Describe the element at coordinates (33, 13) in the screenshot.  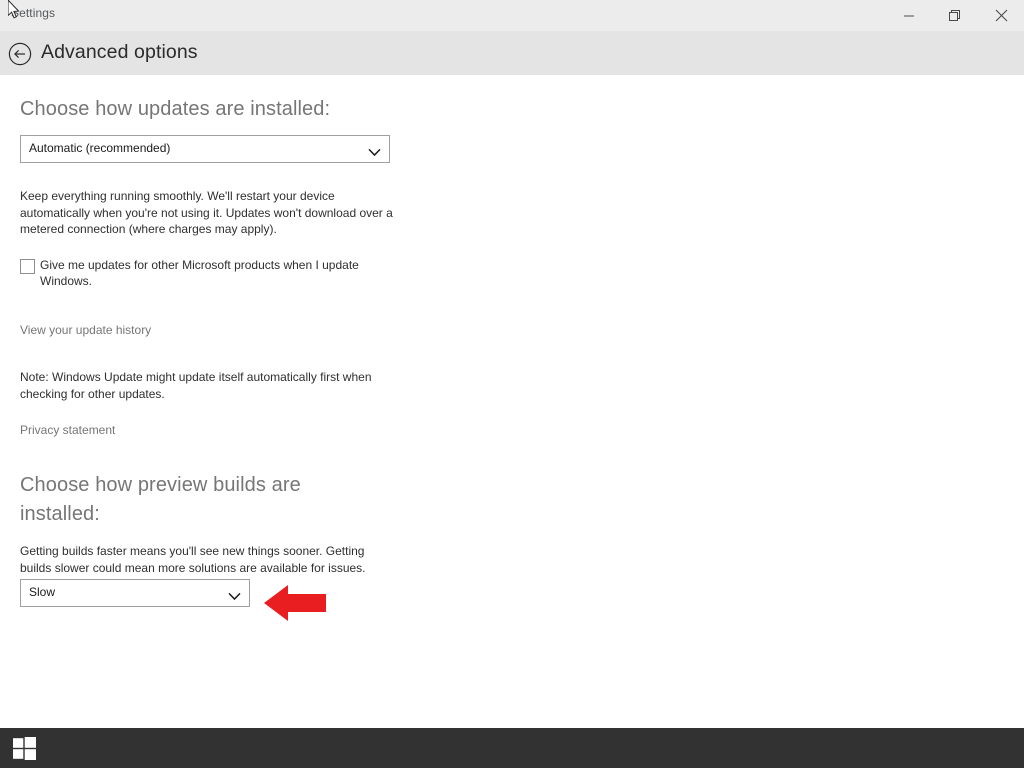
I see `window-title: Settings` at that location.